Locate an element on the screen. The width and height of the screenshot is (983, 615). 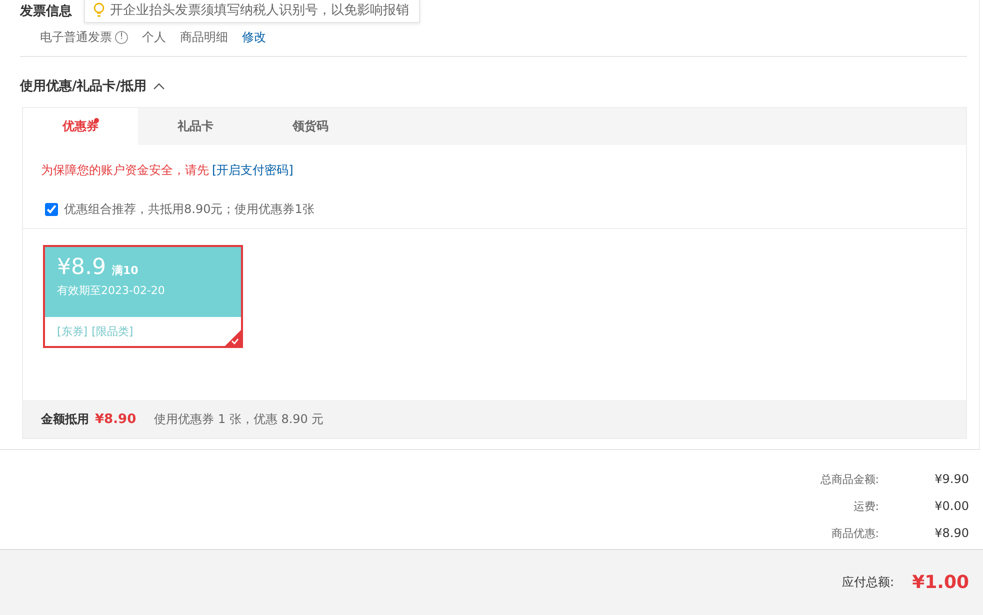
warning-text: 为保障您的账户资金安全，请先 is located at coordinates (125, 170).